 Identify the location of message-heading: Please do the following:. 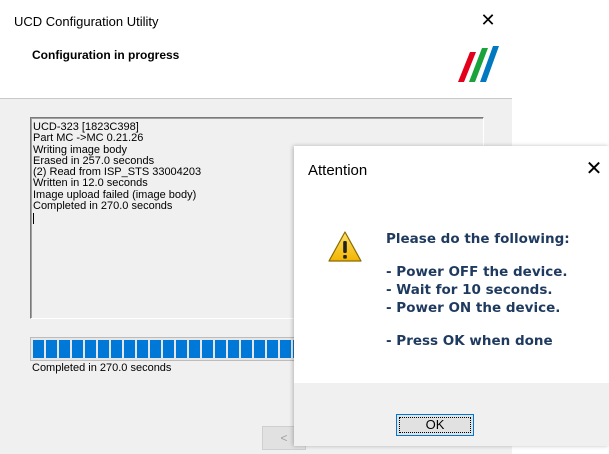
(478, 239).